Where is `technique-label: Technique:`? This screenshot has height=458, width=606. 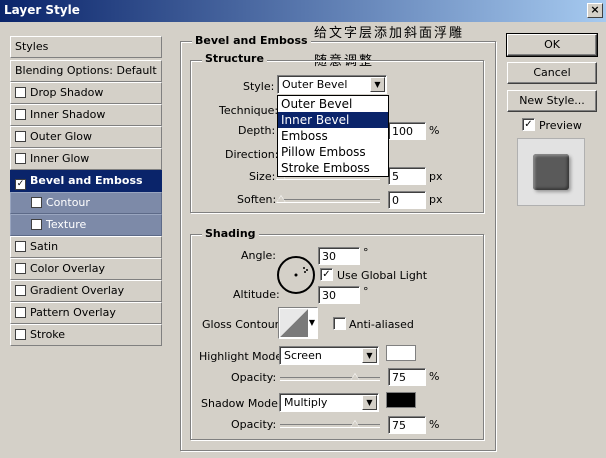
technique-label: Technique: is located at coordinates (249, 110).